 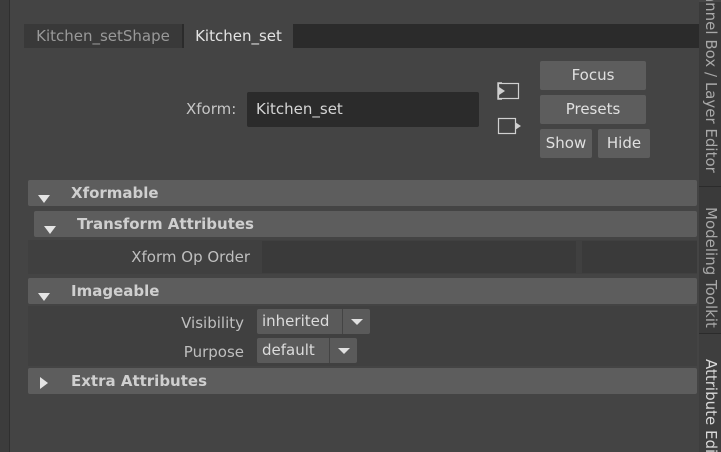 What do you see at coordinates (362, 36) in the screenshot?
I see `node-tabs-bar: Kitchen_setShape Kitchen_set` at bounding box center [362, 36].